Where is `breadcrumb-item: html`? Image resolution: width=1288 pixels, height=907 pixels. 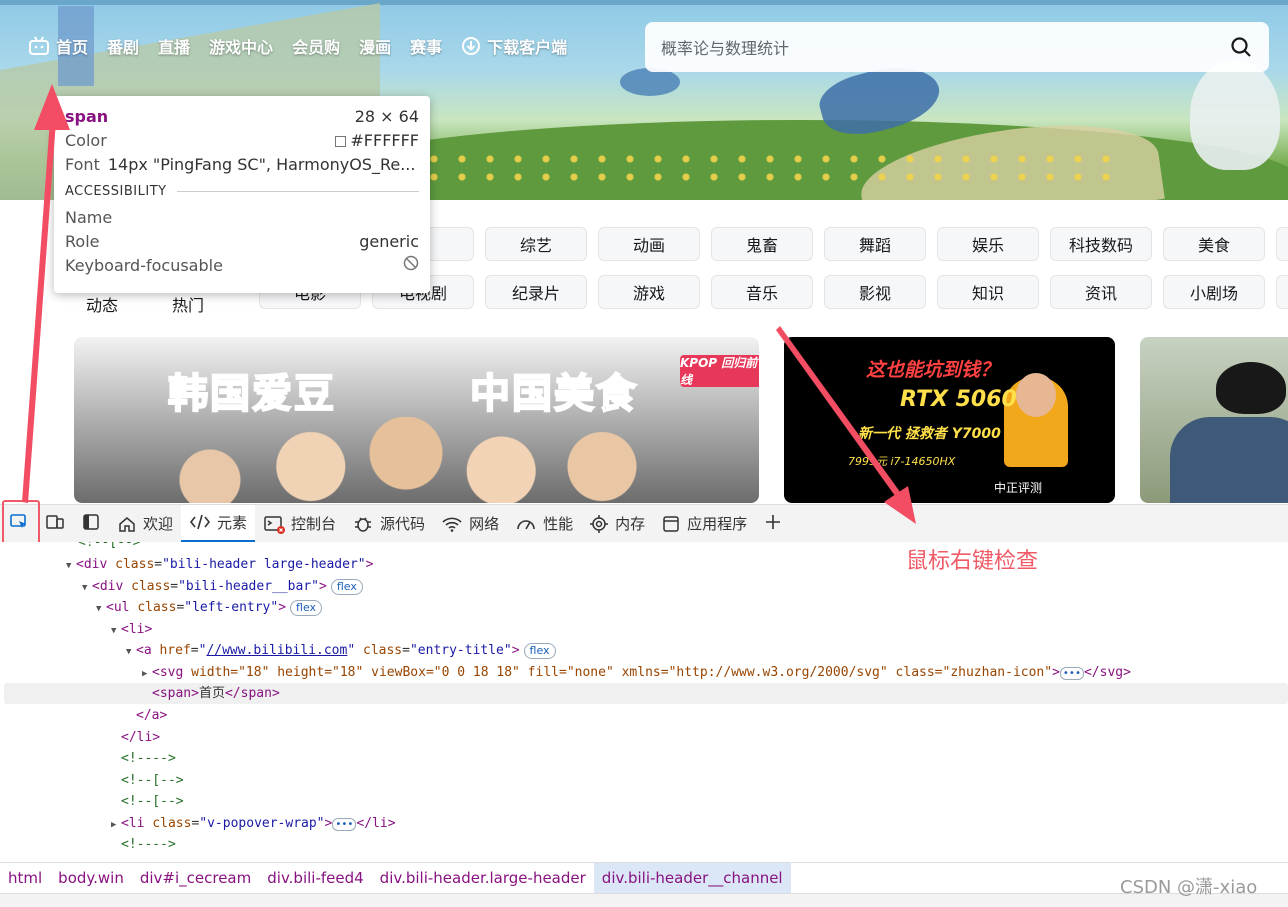 breadcrumb-item: html is located at coordinates (25, 878).